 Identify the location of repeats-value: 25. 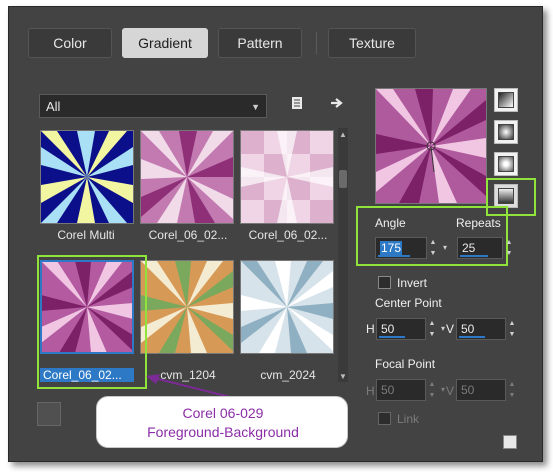
(469, 248).